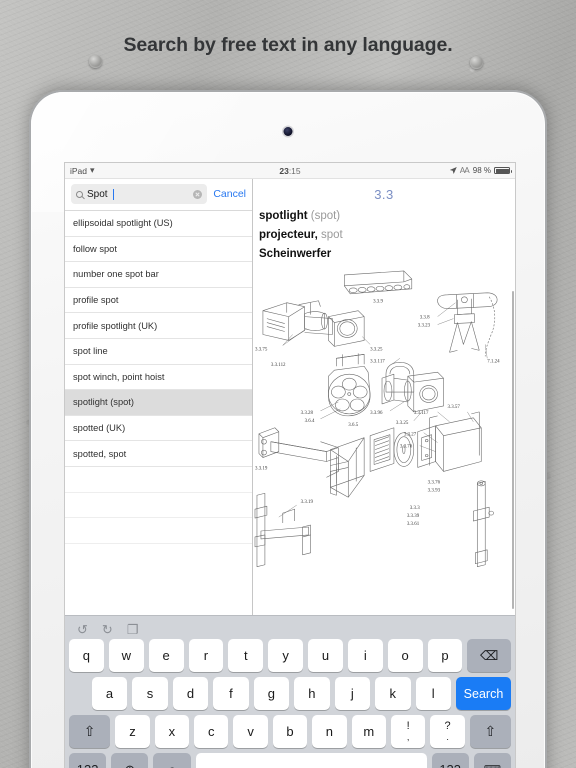 The width and height of the screenshot is (576, 768). I want to click on key-p: p, so click(445, 655).